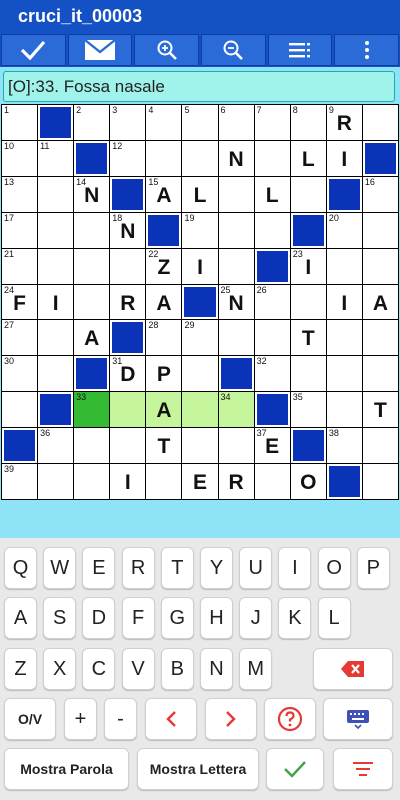 Image resolution: width=400 pixels, height=800 pixels. What do you see at coordinates (334, 618) in the screenshot?
I see `key-l: L` at bounding box center [334, 618].